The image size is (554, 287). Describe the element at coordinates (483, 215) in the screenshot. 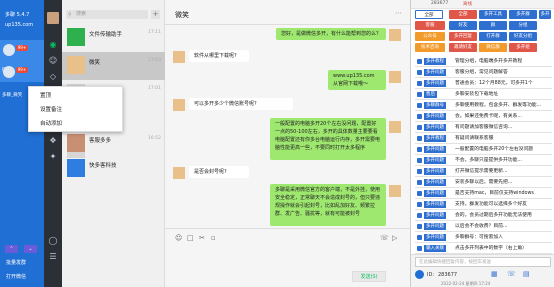

I see `reply-row: 多开问题 会的。会员过期后多开功能无法使用` at that location.